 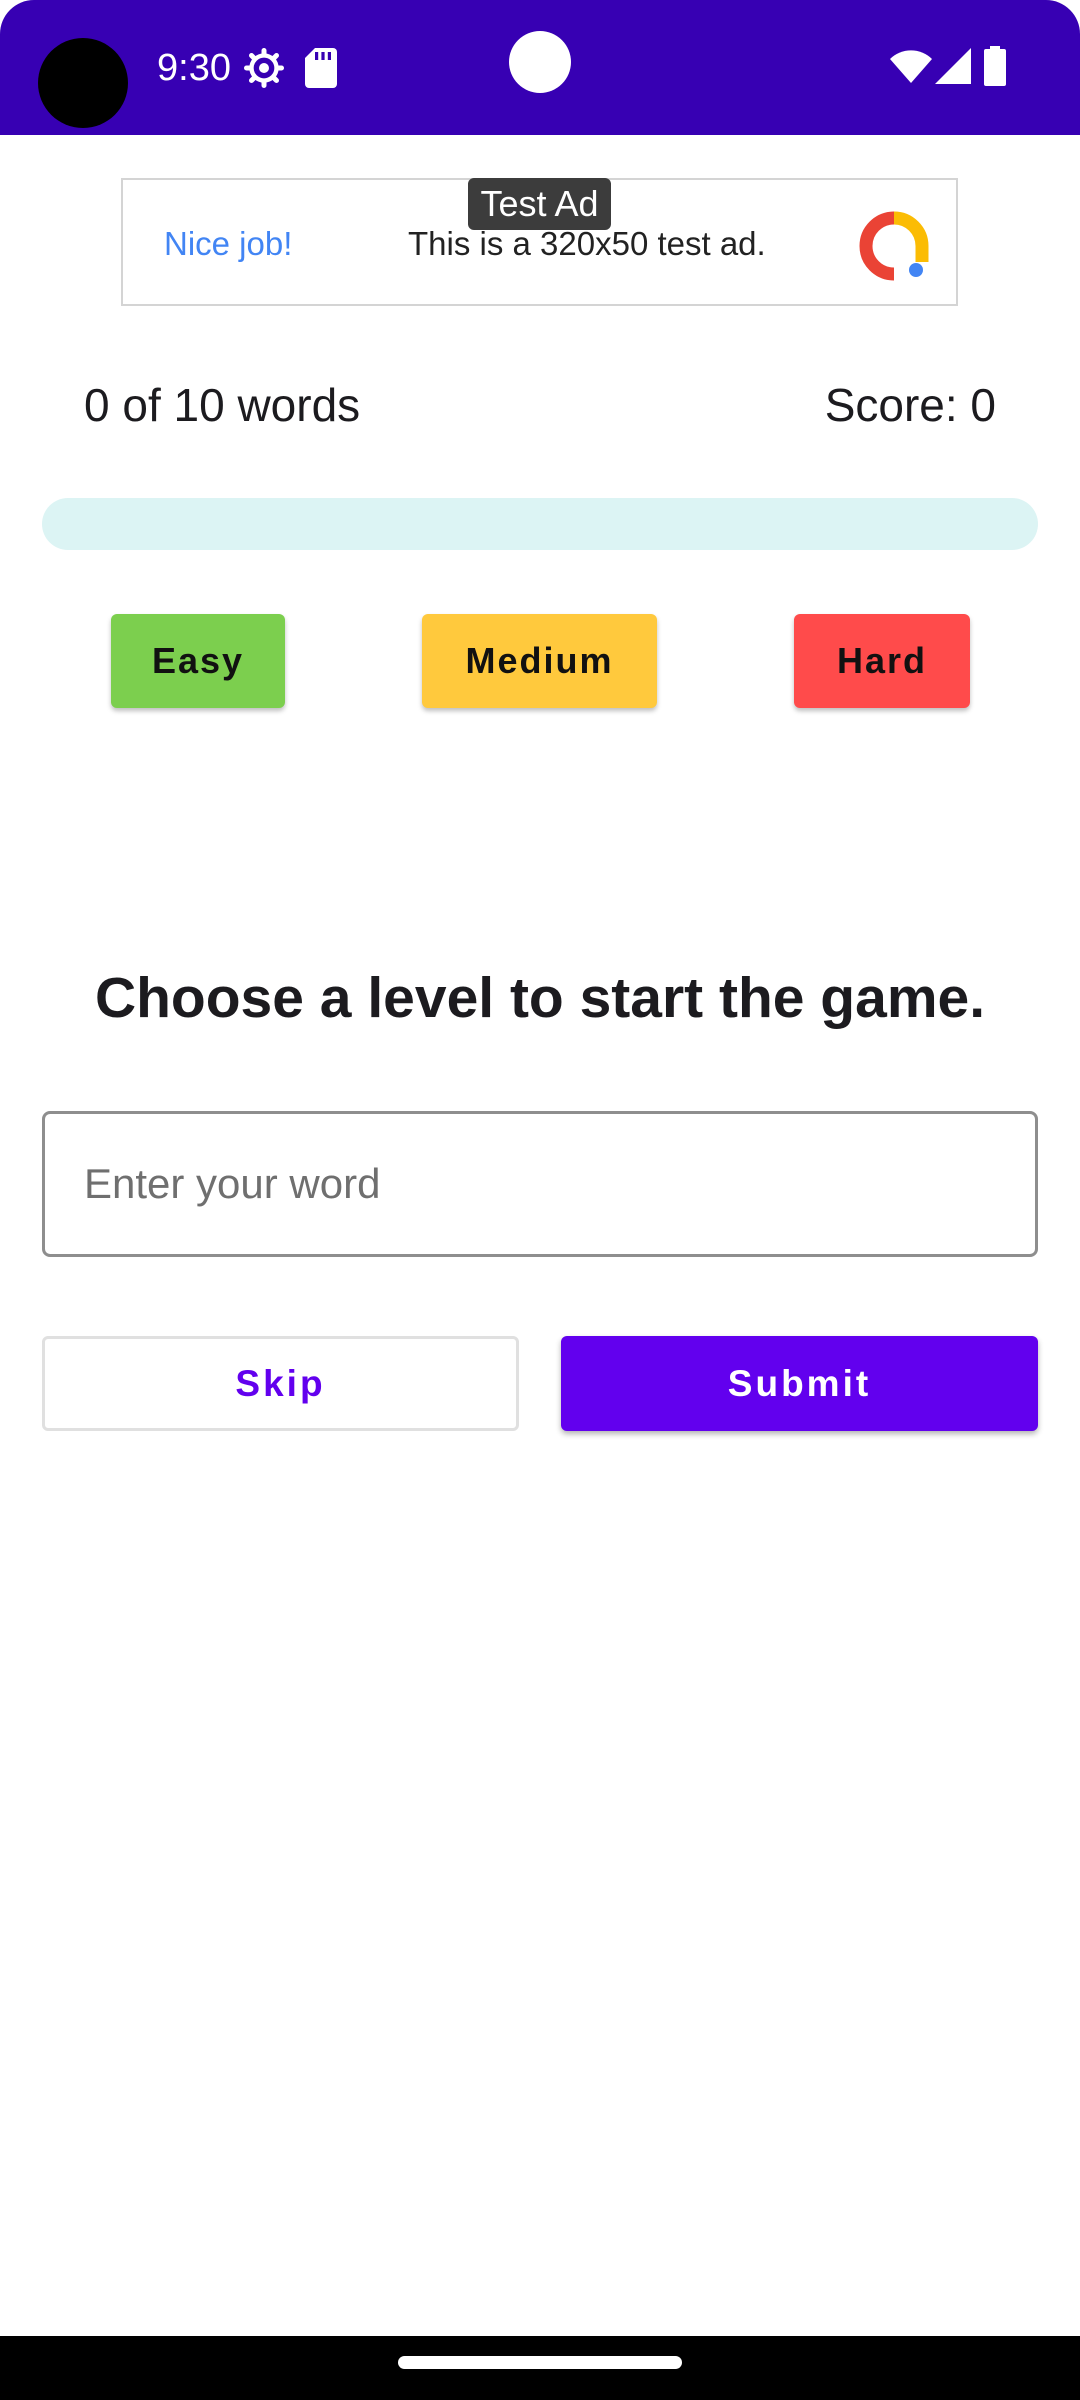 What do you see at coordinates (540, 2362) in the screenshot?
I see `home-gesture-handle` at bounding box center [540, 2362].